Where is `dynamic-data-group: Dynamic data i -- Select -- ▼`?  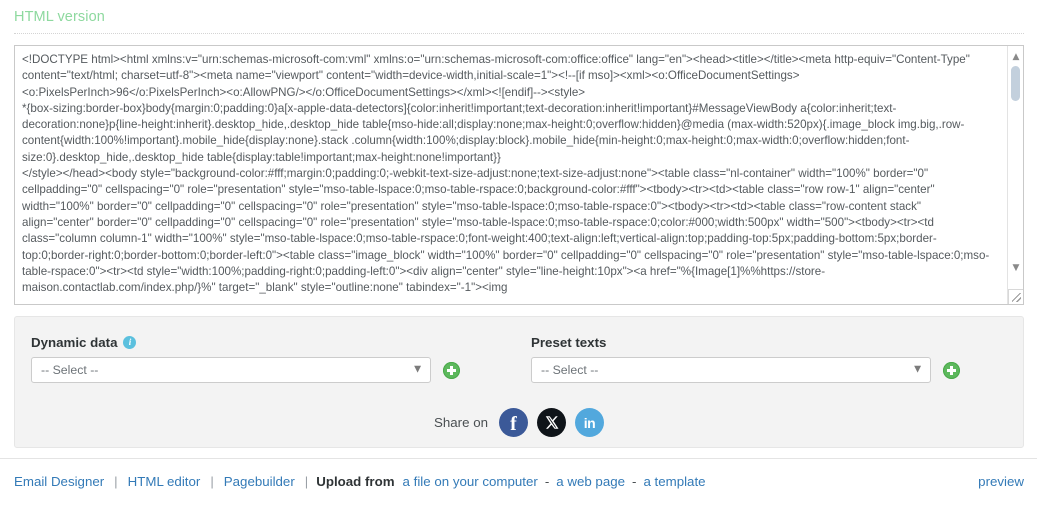 dynamic-data-group: Dynamic data i -- Select -- ▼ is located at coordinates (245, 359).